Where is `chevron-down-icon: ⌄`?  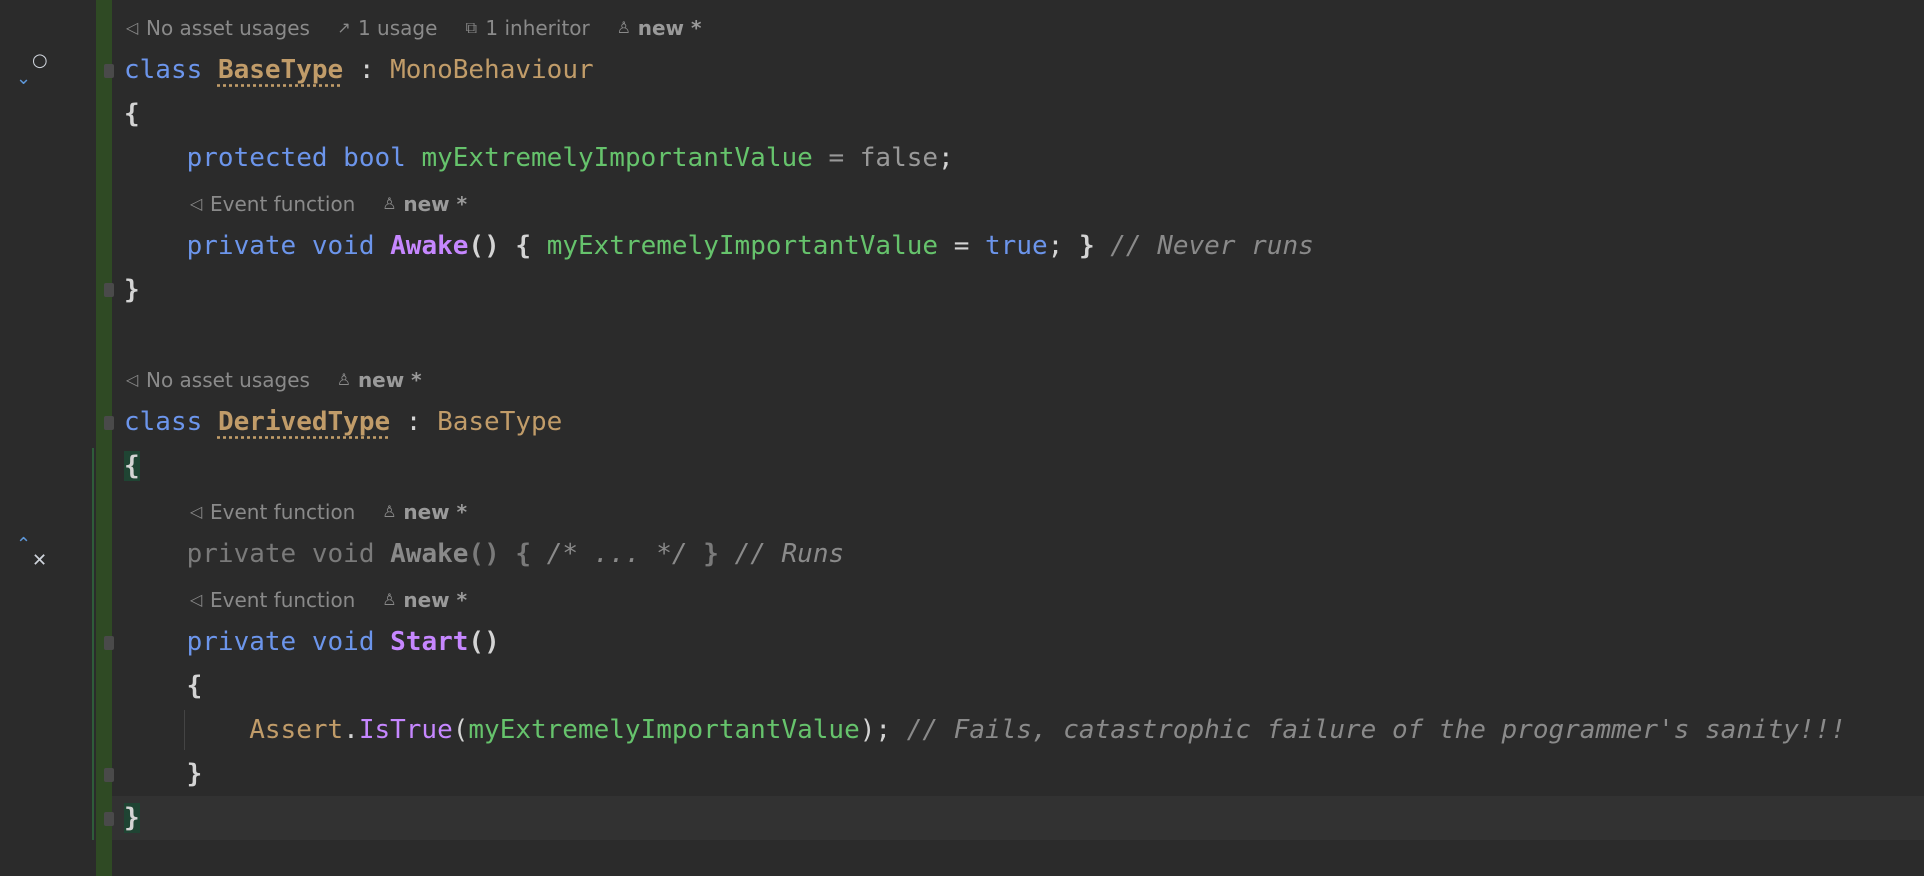 chevron-down-icon: ⌄ is located at coordinates (23, 79).